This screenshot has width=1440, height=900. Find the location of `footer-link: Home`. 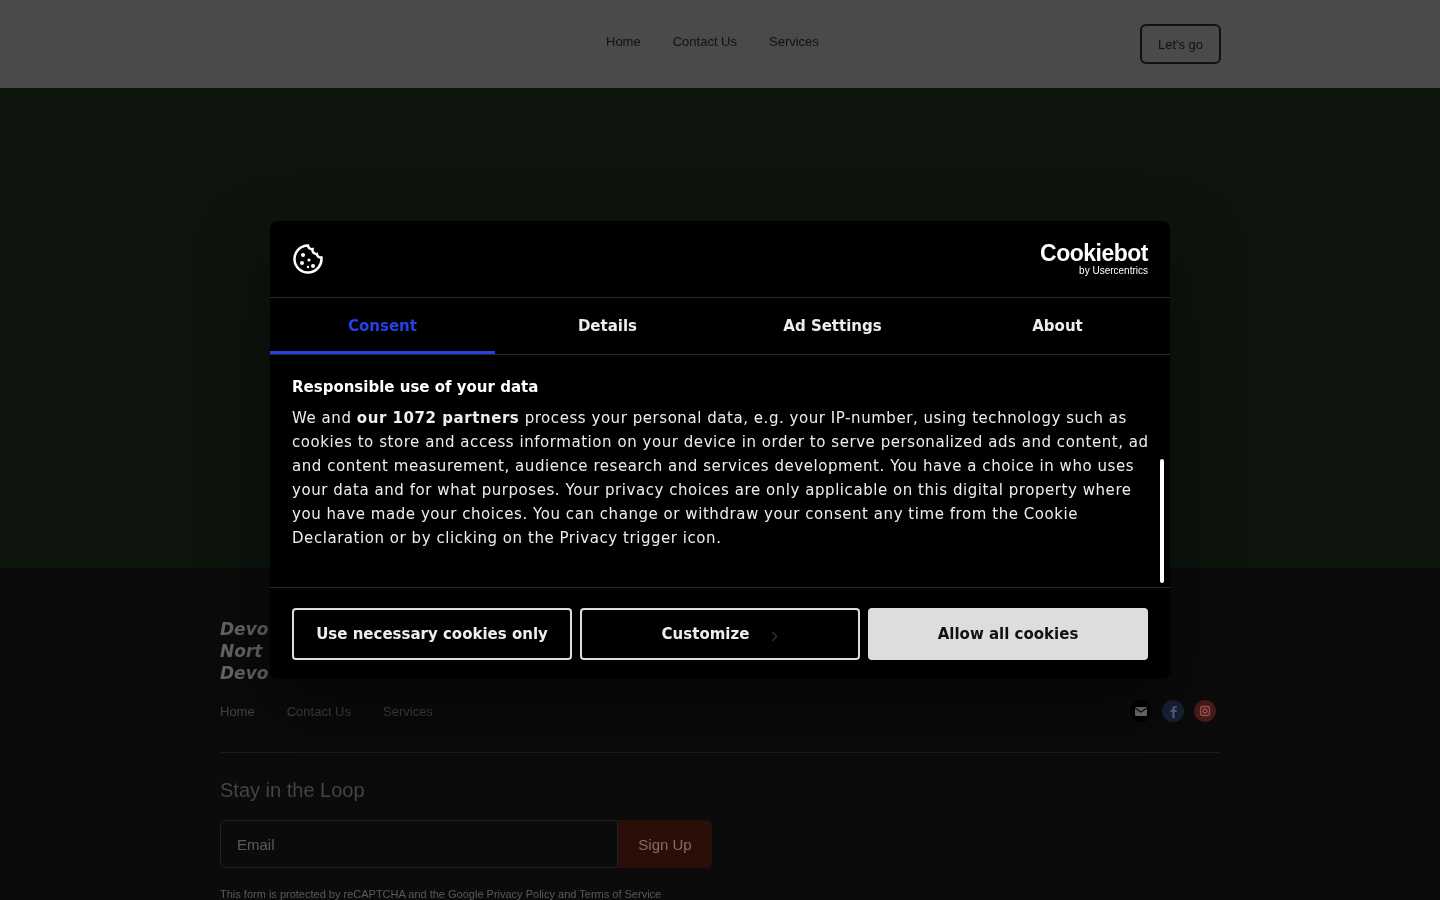

footer-link: Home is located at coordinates (237, 711).